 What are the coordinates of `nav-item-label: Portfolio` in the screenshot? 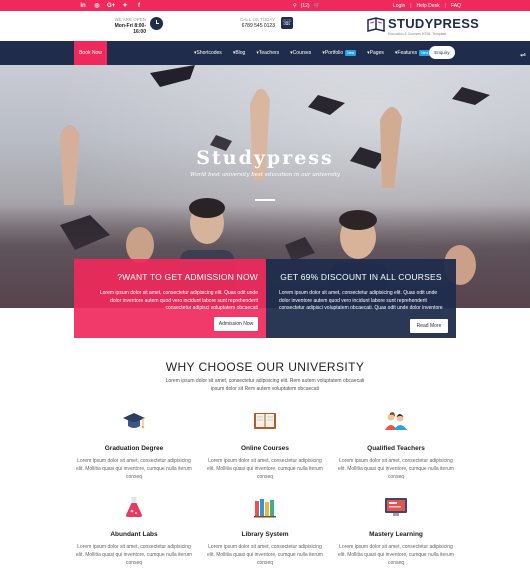 It's located at (334, 53).